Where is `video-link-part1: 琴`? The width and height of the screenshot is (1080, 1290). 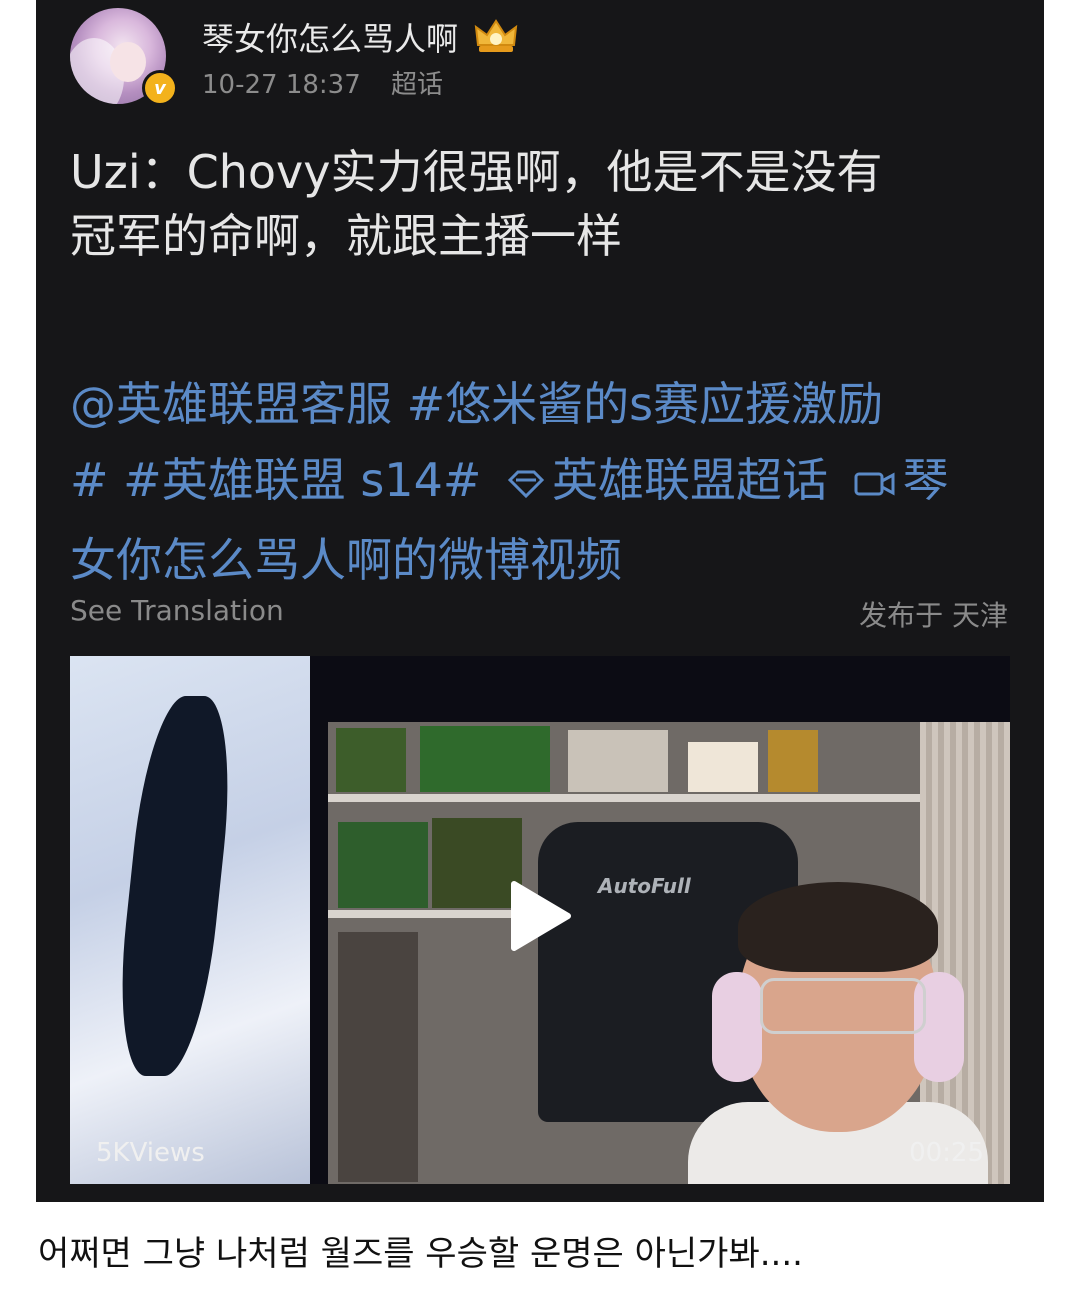 video-link-part1: 琴 is located at coordinates (926, 480).